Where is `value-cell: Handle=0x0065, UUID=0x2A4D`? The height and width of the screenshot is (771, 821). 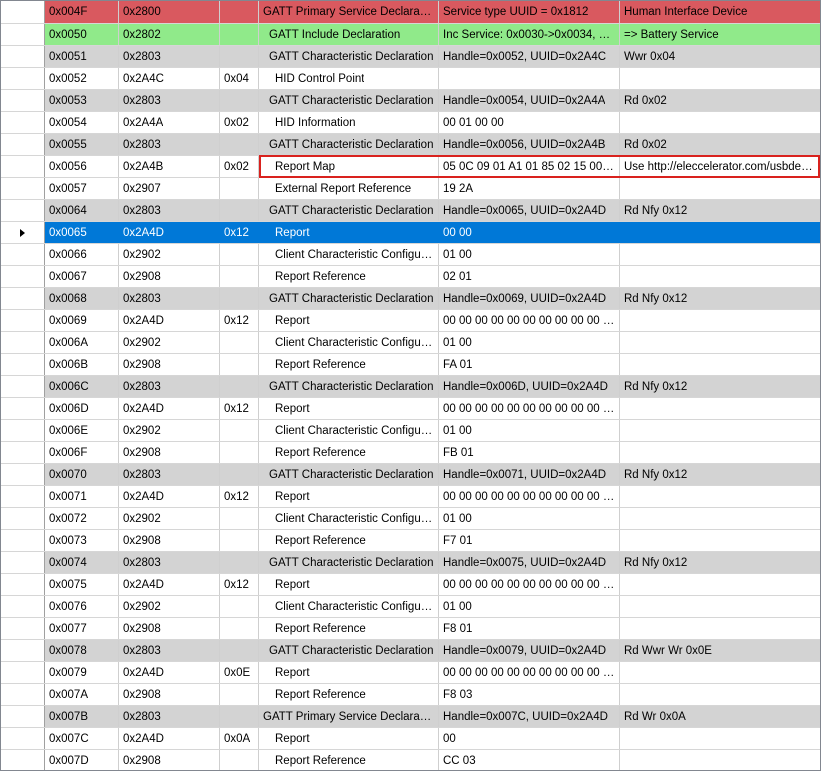 value-cell: Handle=0x0065, UUID=0x2A4D is located at coordinates (529, 210).